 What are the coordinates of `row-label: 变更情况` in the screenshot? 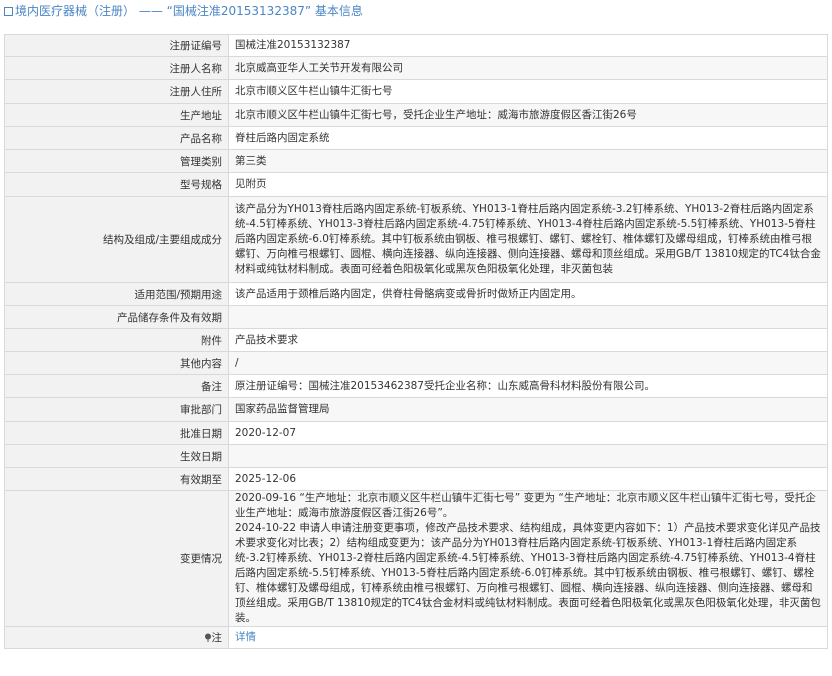 It's located at (116, 558).